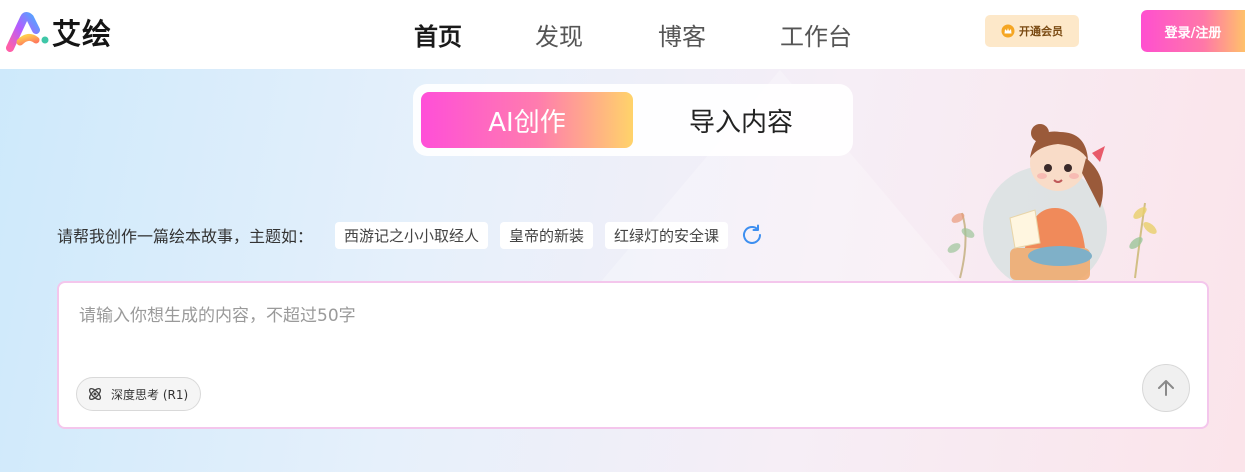 The height and width of the screenshot is (472, 1245). What do you see at coordinates (816, 34) in the screenshot?
I see `nav-item-workspace: 工作台` at bounding box center [816, 34].